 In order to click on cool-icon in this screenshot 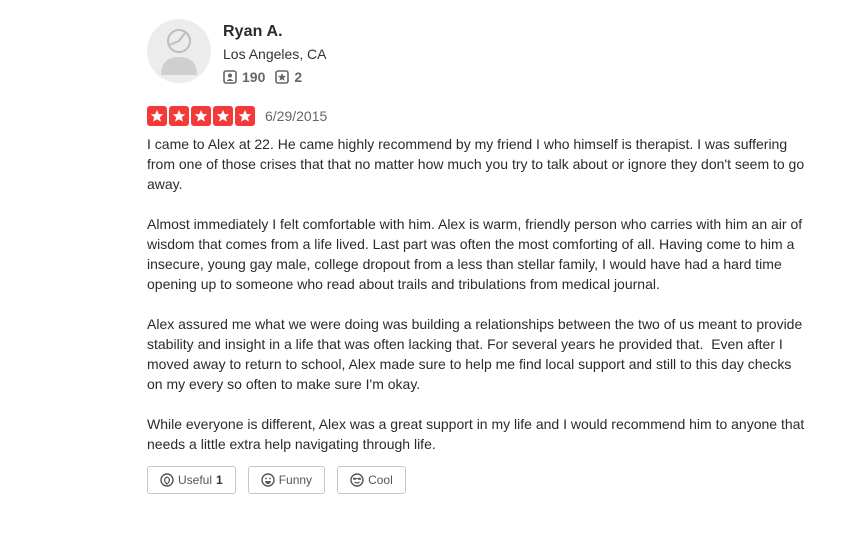, I will do `click(357, 480)`.